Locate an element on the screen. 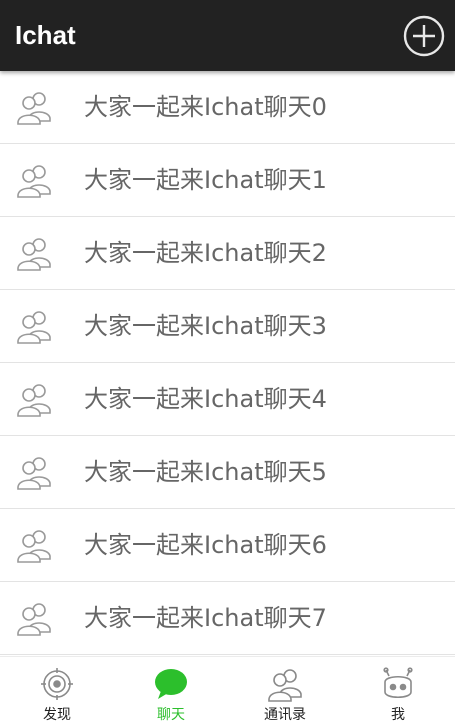  chat-name: 大家一起来Ichat聊天3 is located at coordinates (205, 326).